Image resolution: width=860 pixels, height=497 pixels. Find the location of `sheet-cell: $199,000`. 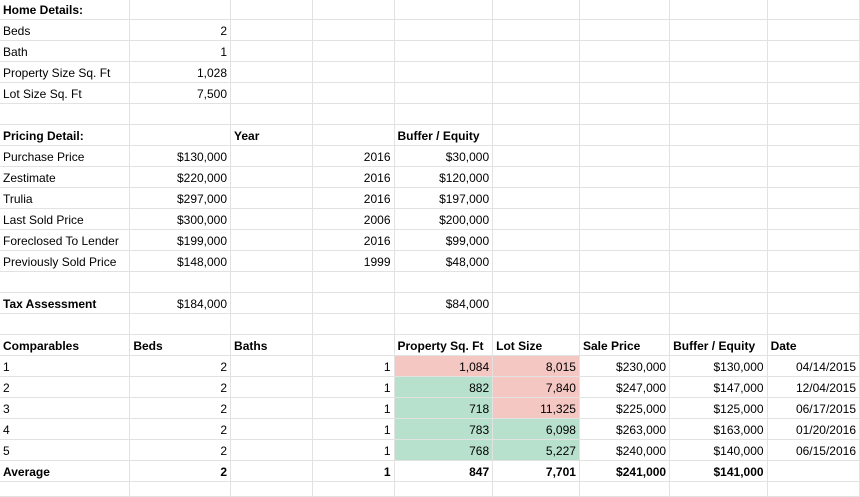

sheet-cell: $199,000 is located at coordinates (180, 240).